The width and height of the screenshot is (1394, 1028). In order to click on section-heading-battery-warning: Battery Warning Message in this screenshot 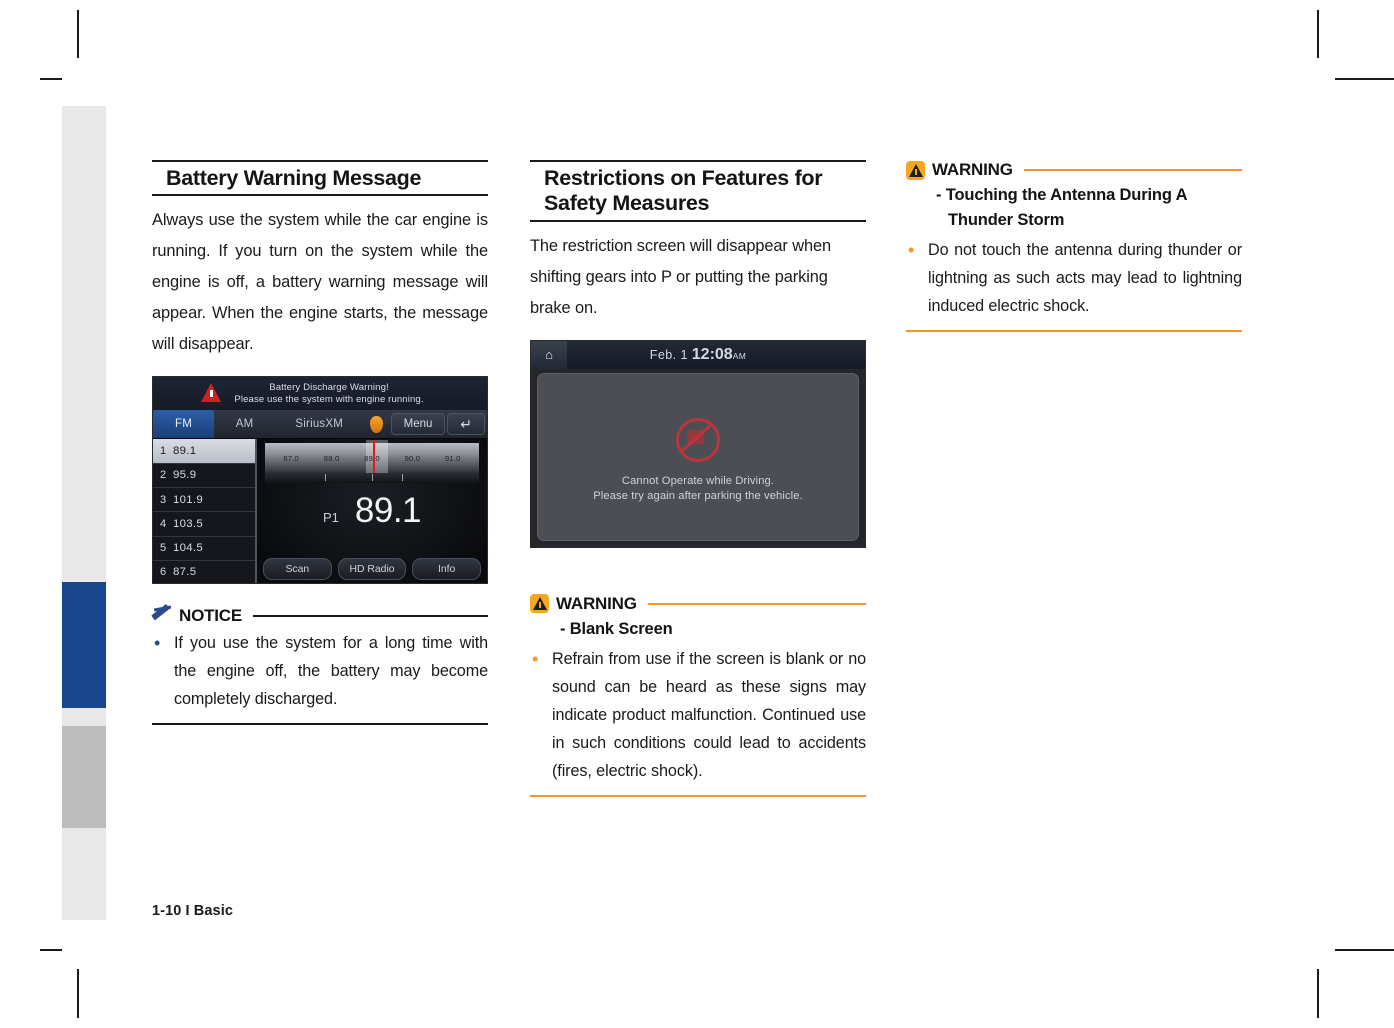, I will do `click(320, 178)`.